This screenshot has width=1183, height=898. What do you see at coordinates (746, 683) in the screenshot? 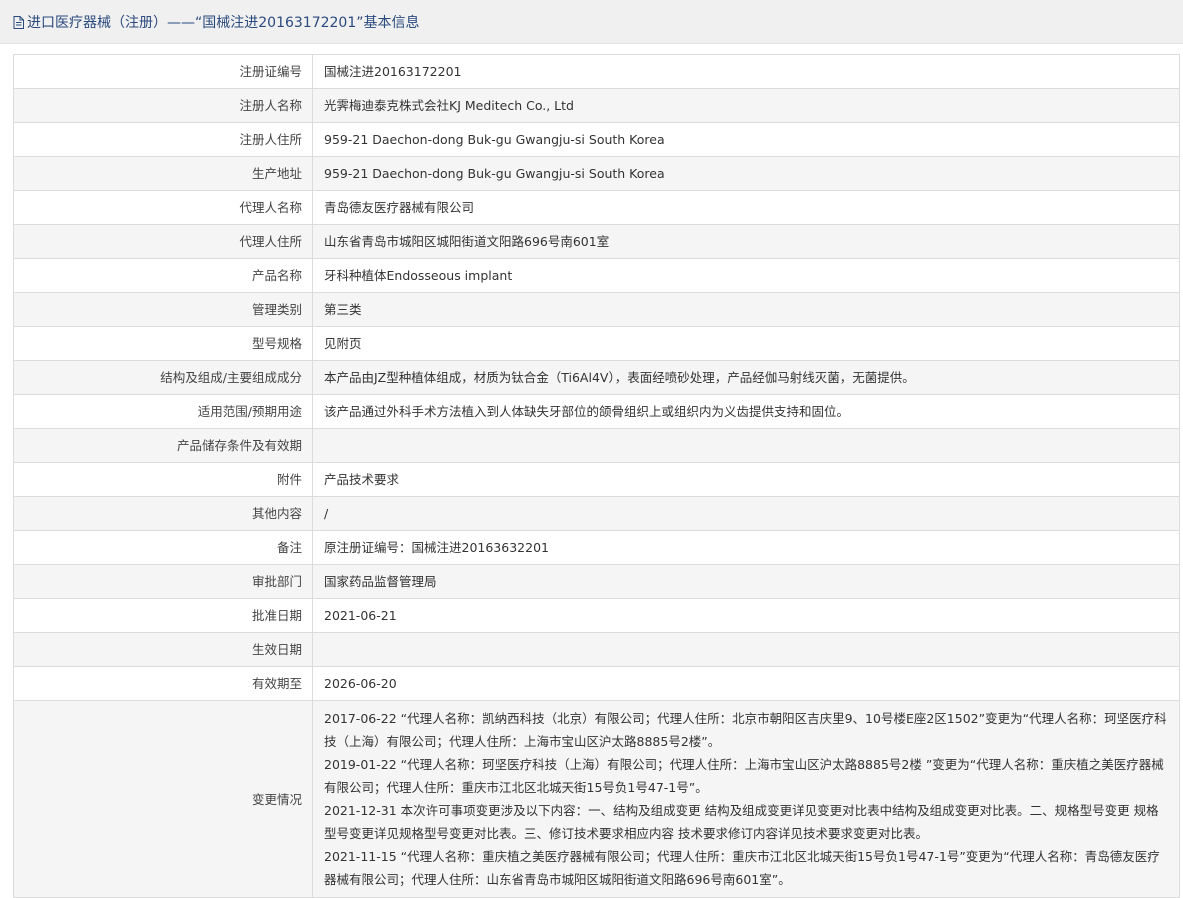
I see `row-value: 2026-06-20` at bounding box center [746, 683].